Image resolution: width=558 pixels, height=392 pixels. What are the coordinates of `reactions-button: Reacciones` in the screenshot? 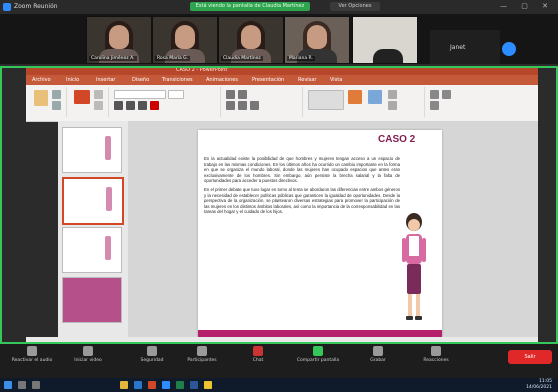 It's located at (436, 354).